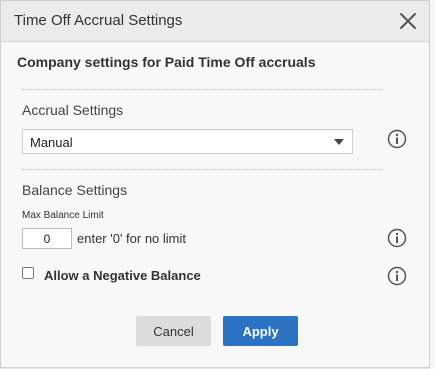 The width and height of the screenshot is (435, 369). What do you see at coordinates (28, 273) in the screenshot?
I see `negative-balance-checkbox` at bounding box center [28, 273].